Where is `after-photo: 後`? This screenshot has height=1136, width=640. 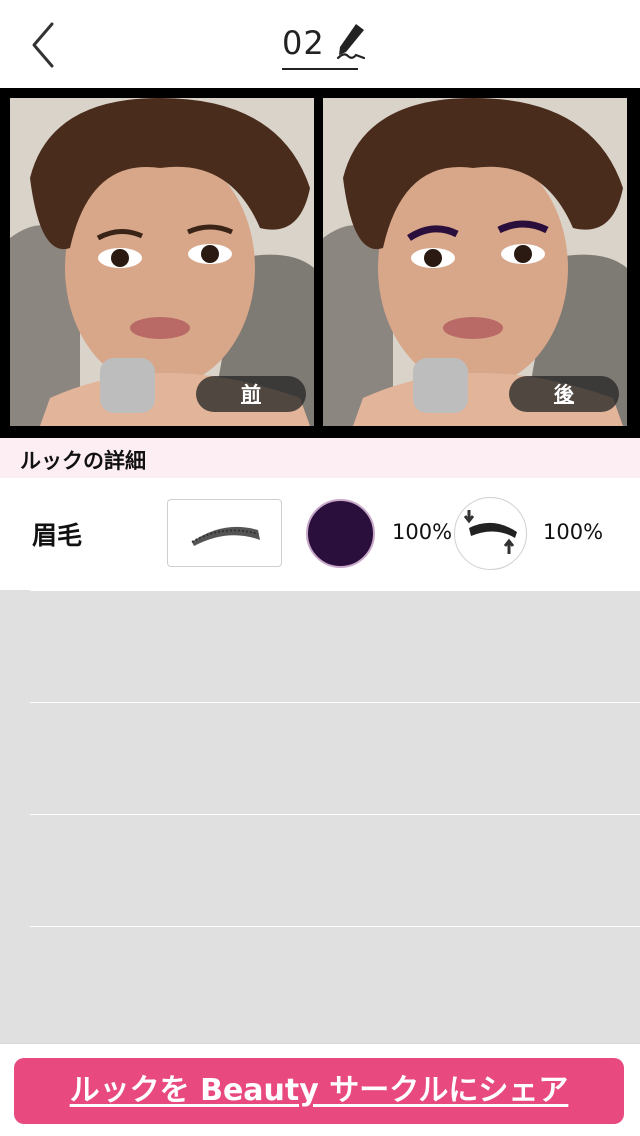
after-photo: 後 is located at coordinates (475, 262).